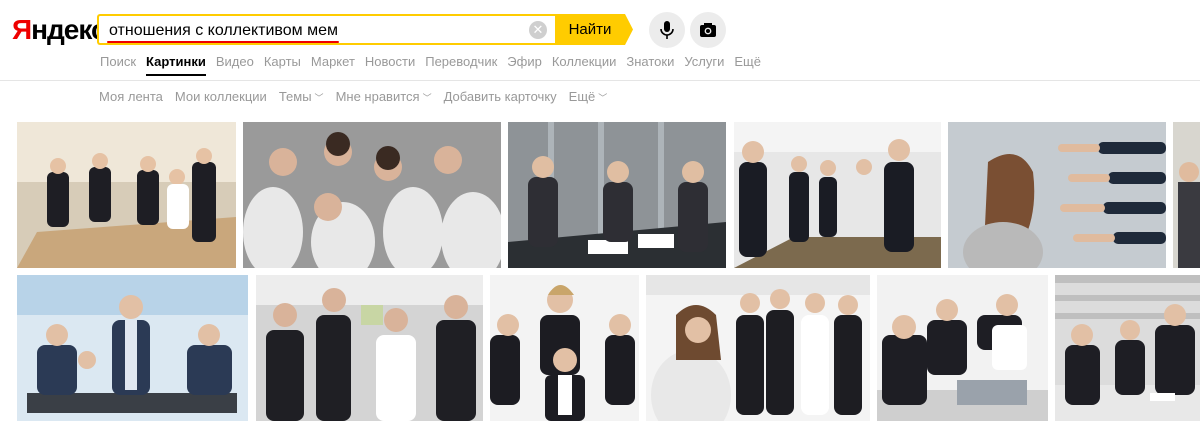  I want to click on subnav-likes: Мне нравится ﹀, so click(384, 96).